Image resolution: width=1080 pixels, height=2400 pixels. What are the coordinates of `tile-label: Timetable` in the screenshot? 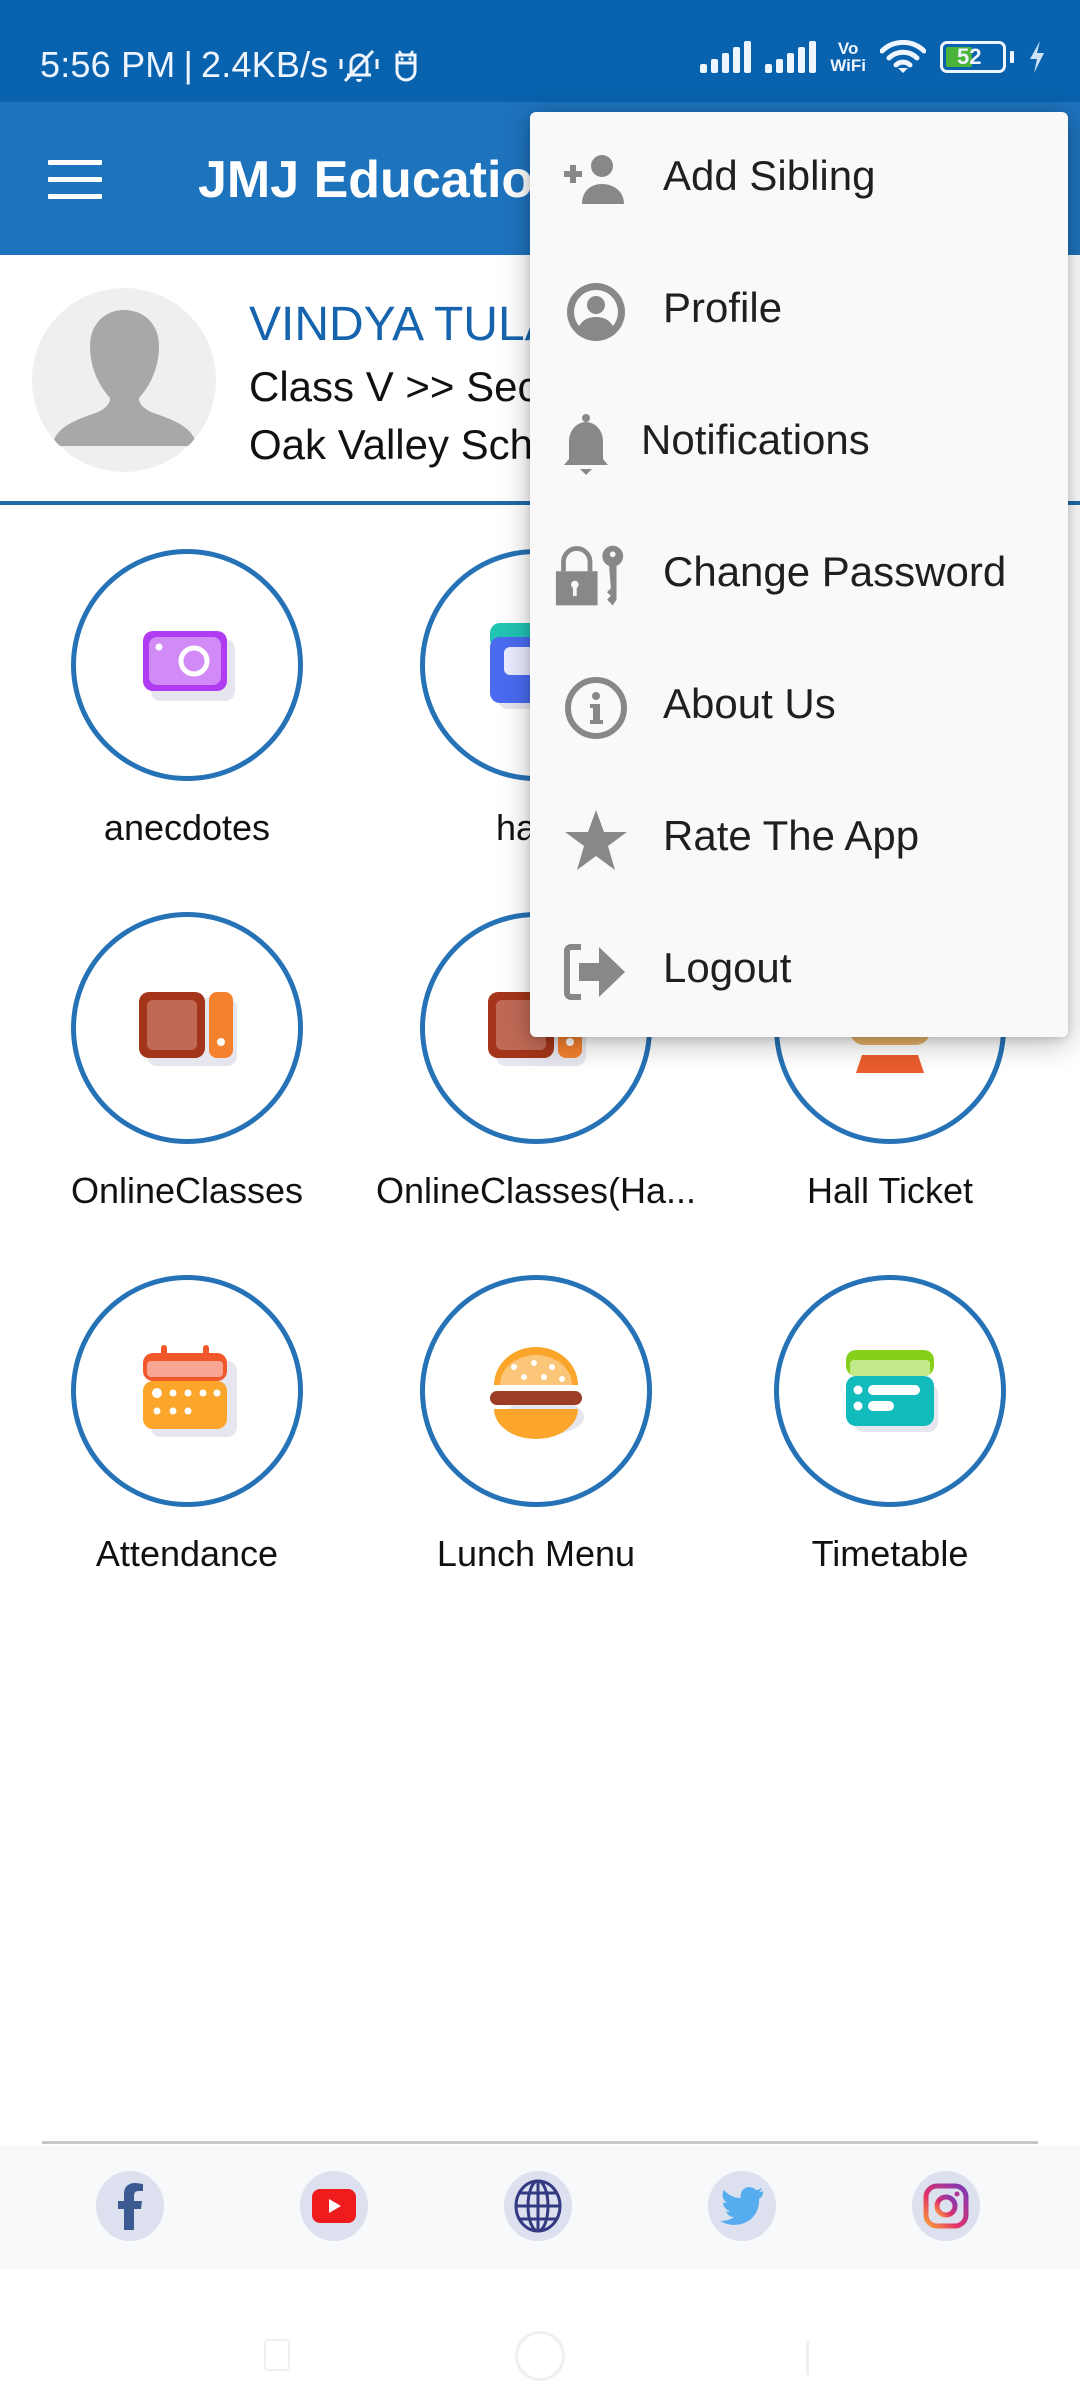 It's located at (890, 1553).